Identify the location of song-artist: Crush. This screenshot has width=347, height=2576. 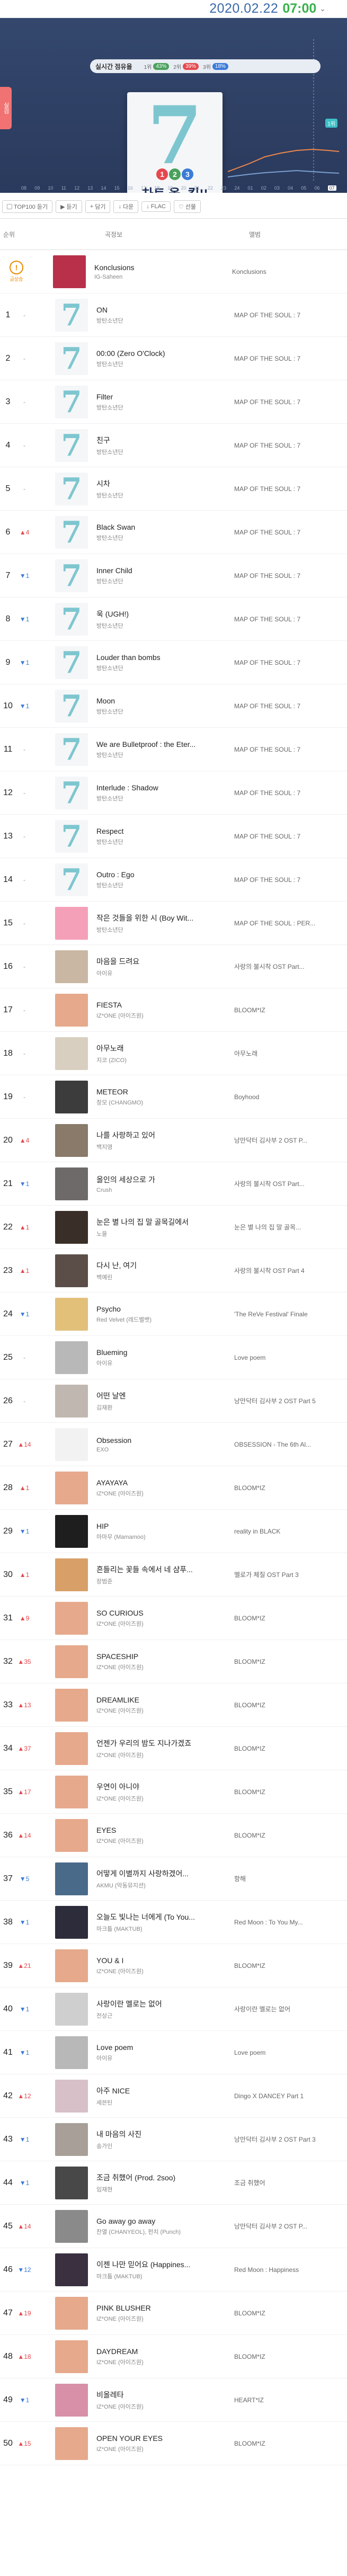
(165, 1190).